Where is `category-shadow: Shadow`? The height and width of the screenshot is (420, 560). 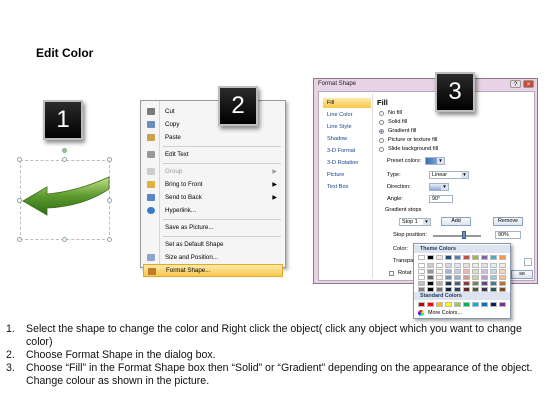 category-shadow: Shadow is located at coordinates (347, 139).